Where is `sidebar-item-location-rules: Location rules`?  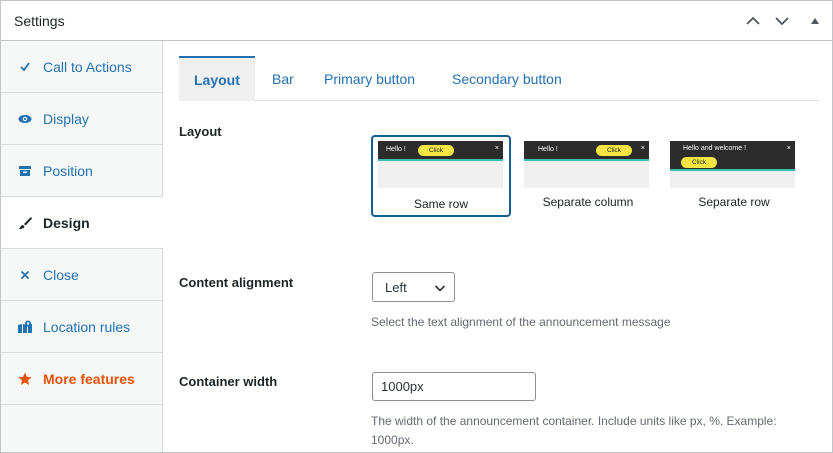 sidebar-item-location-rules: Location rules is located at coordinates (82, 327).